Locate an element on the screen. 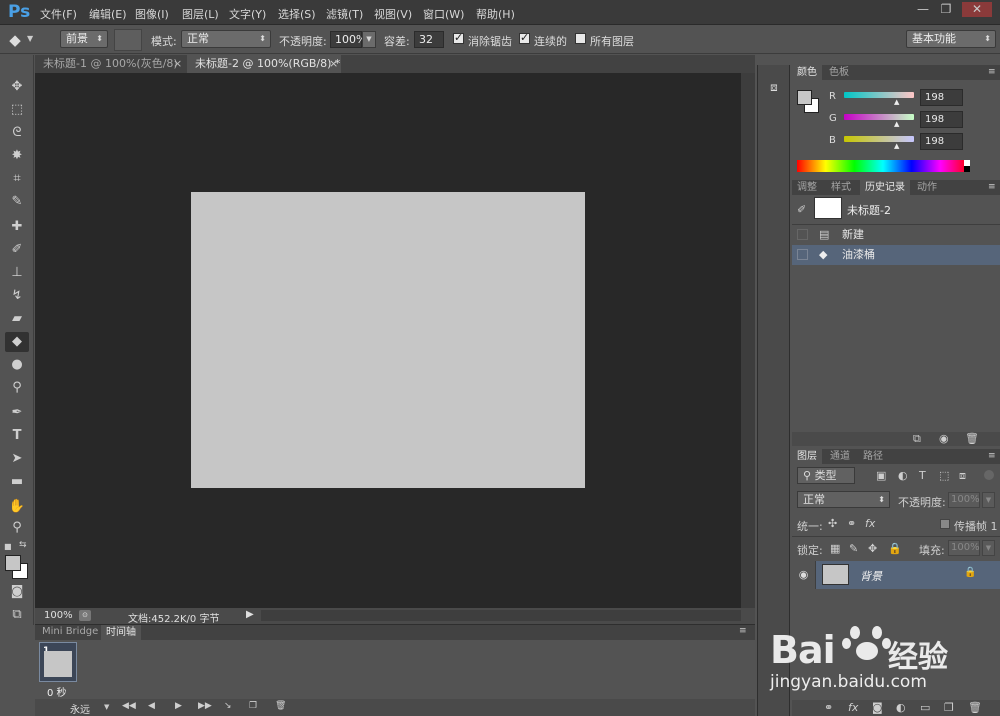 The height and width of the screenshot is (716, 1000). eraser-icon: ▰ is located at coordinates (17, 319).